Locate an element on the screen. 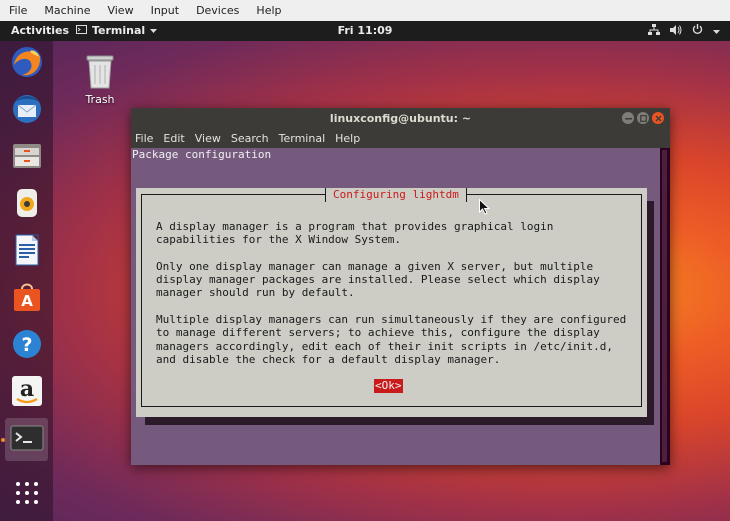 Image resolution: width=730 pixels, height=521 pixels. trash-label: Trash is located at coordinates (100, 99).